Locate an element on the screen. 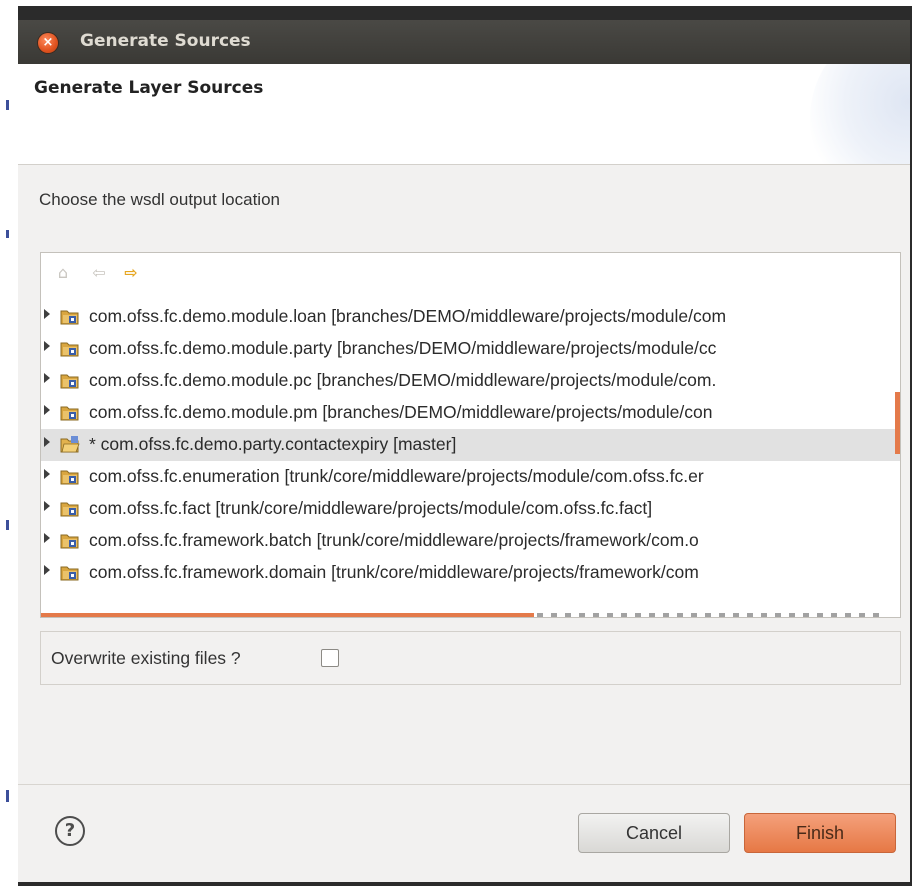  wizard-header: Generate Layer Sources is located at coordinates (464, 114).